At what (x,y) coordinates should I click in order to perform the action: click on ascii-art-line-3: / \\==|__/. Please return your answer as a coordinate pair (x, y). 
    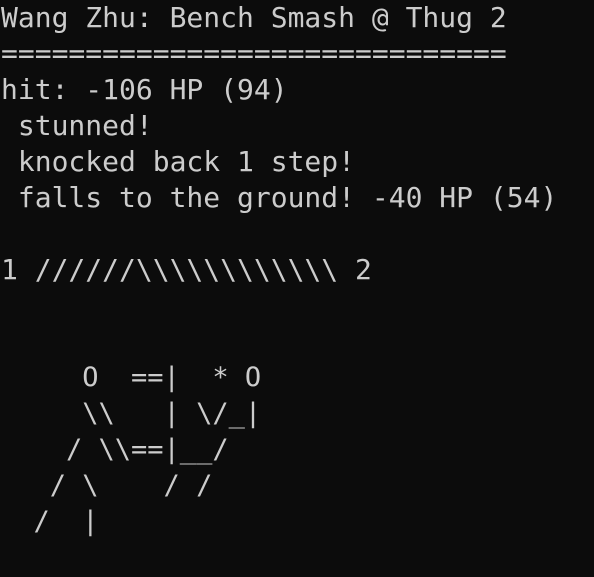
    Looking at the image, I should click on (115, 449).